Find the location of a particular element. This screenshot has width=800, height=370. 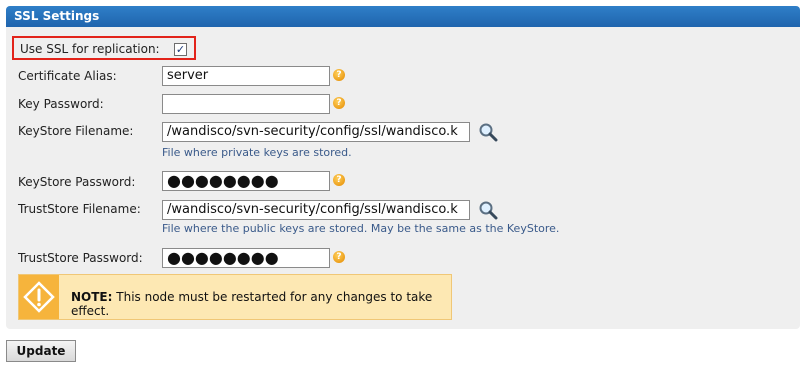

truststore-password-input: ●●●●●●●● is located at coordinates (246, 258).